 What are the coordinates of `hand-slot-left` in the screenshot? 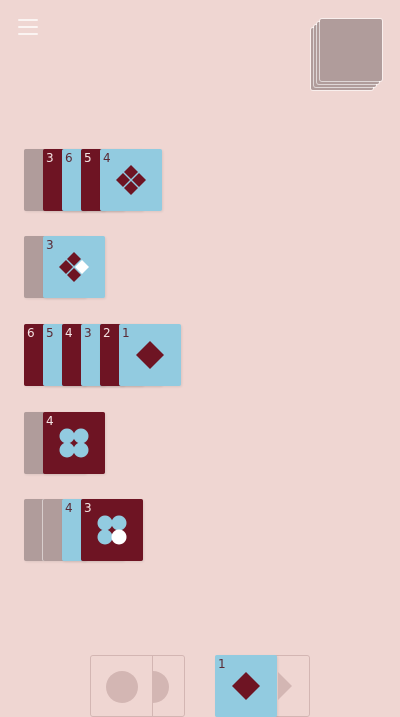 It's located at (137, 686).